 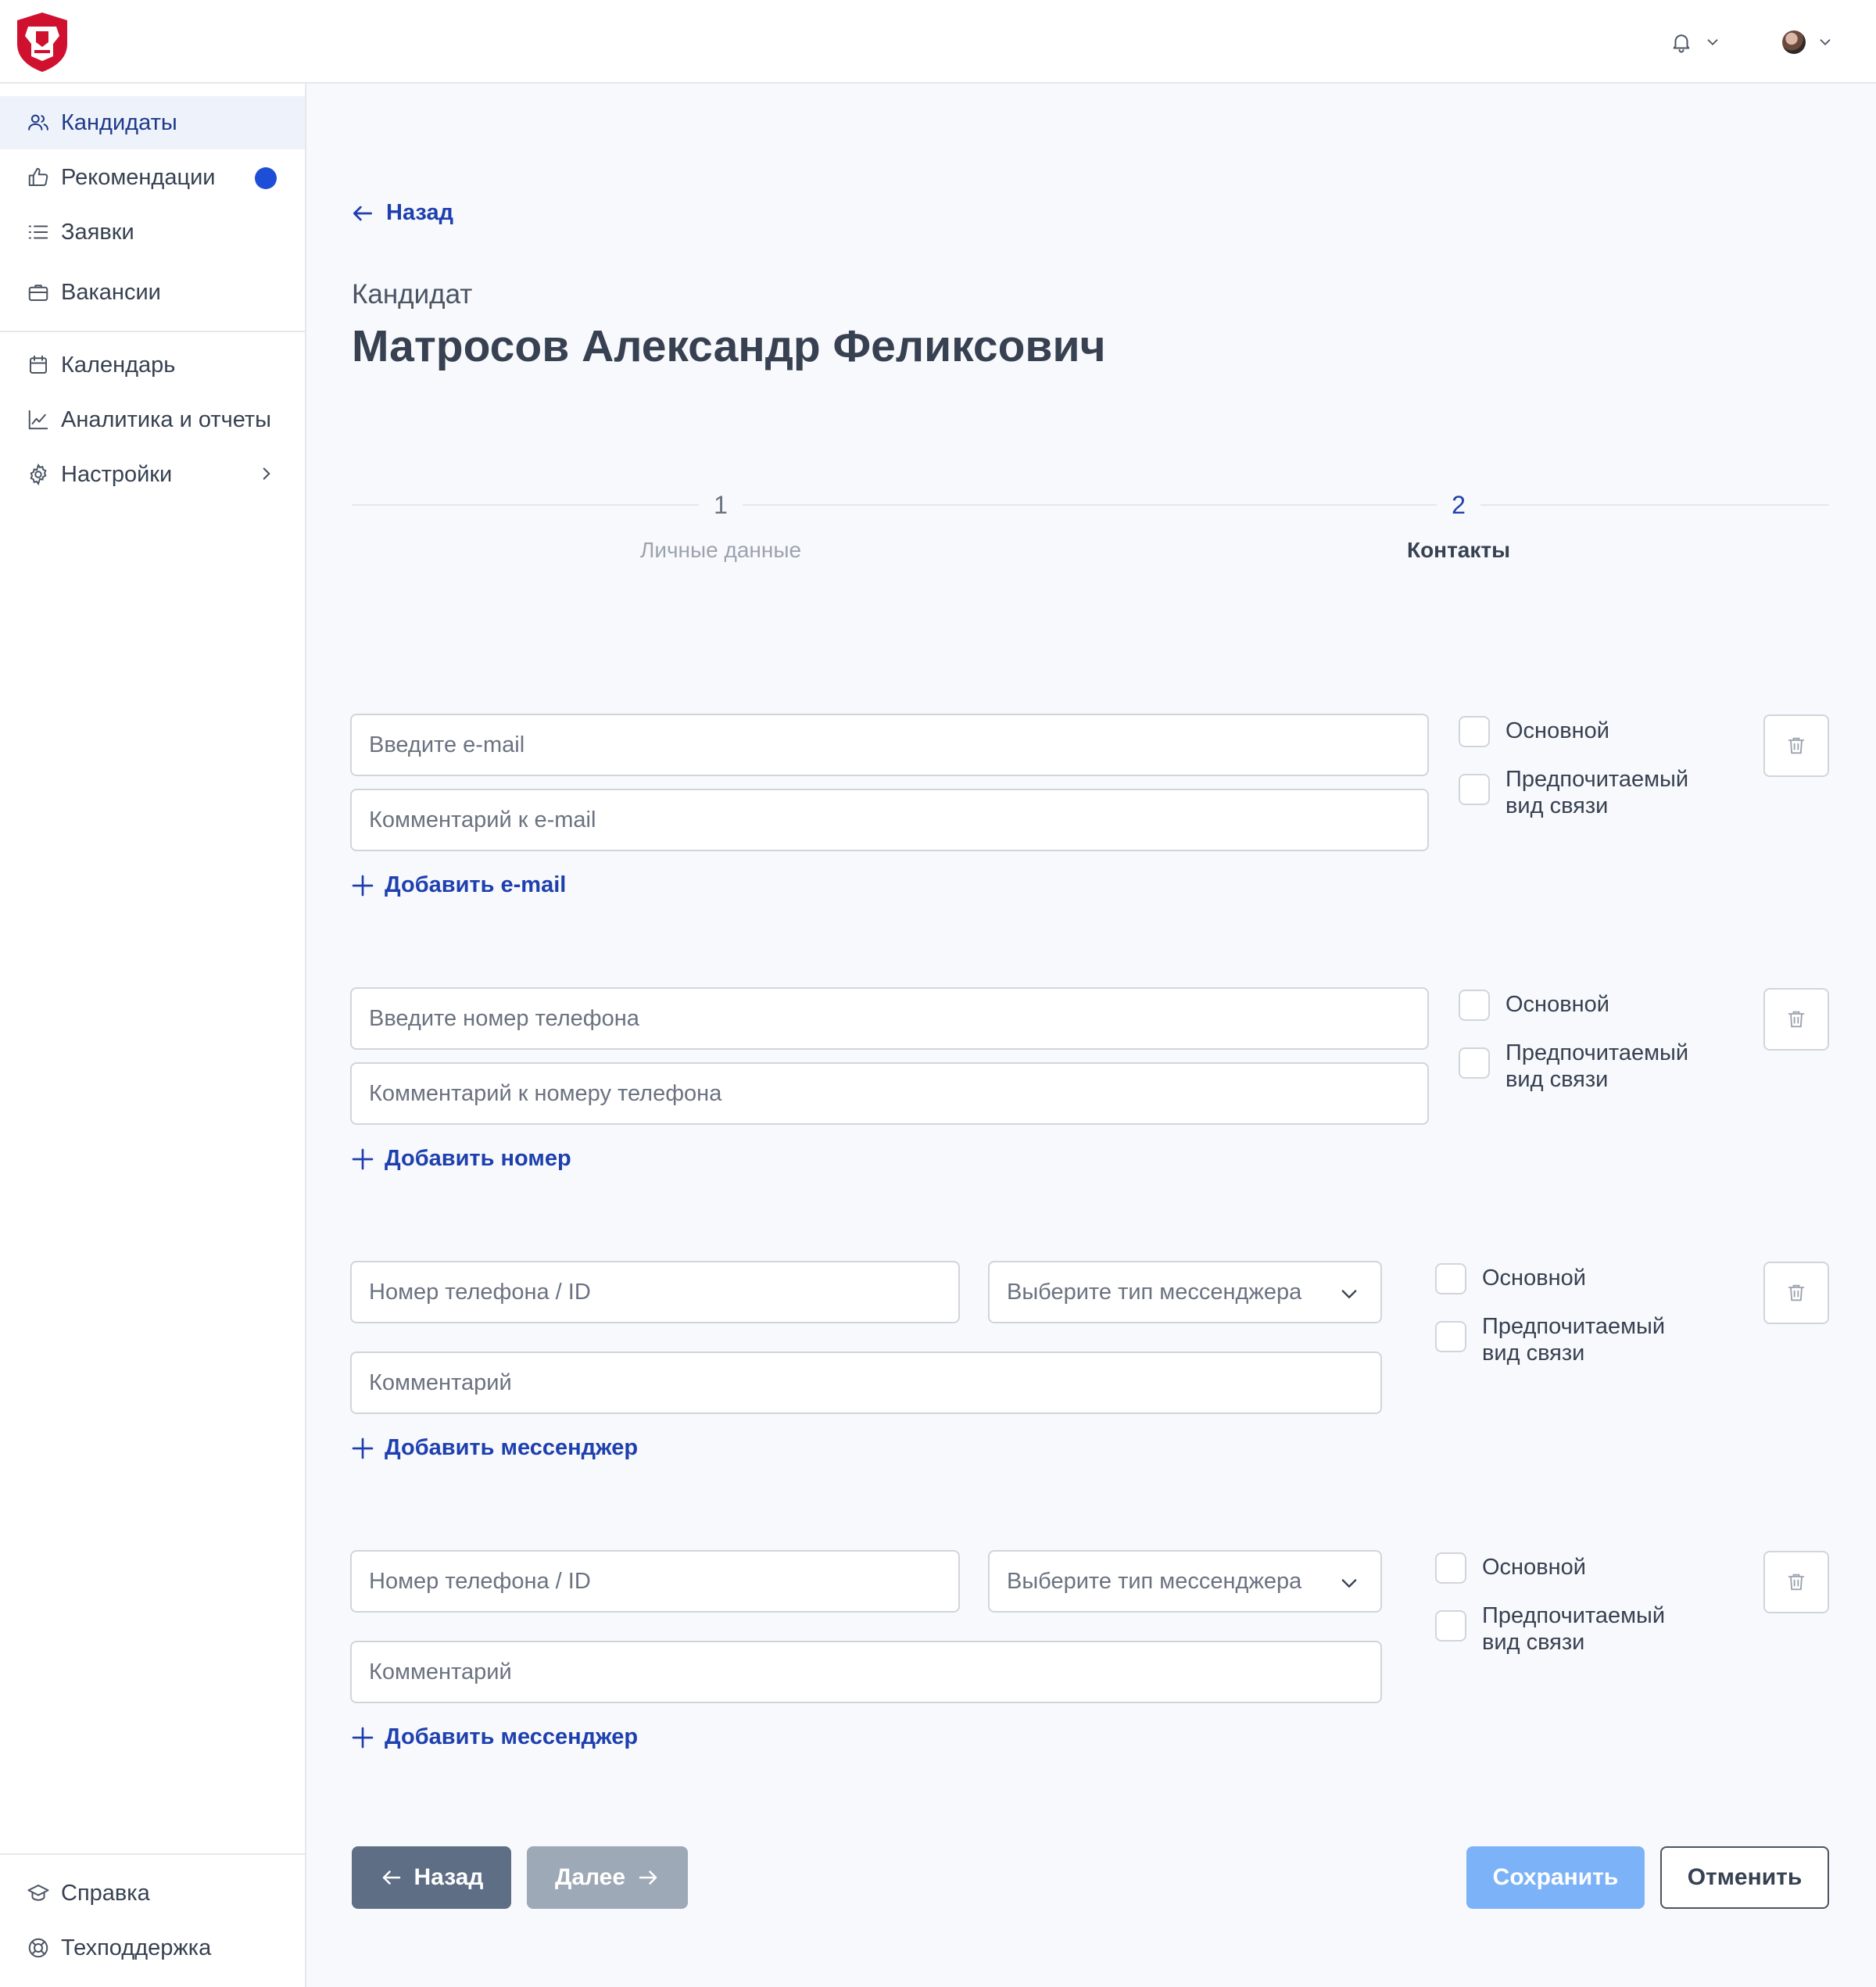 What do you see at coordinates (431, 1877) in the screenshot?
I see `back-button: Назад` at bounding box center [431, 1877].